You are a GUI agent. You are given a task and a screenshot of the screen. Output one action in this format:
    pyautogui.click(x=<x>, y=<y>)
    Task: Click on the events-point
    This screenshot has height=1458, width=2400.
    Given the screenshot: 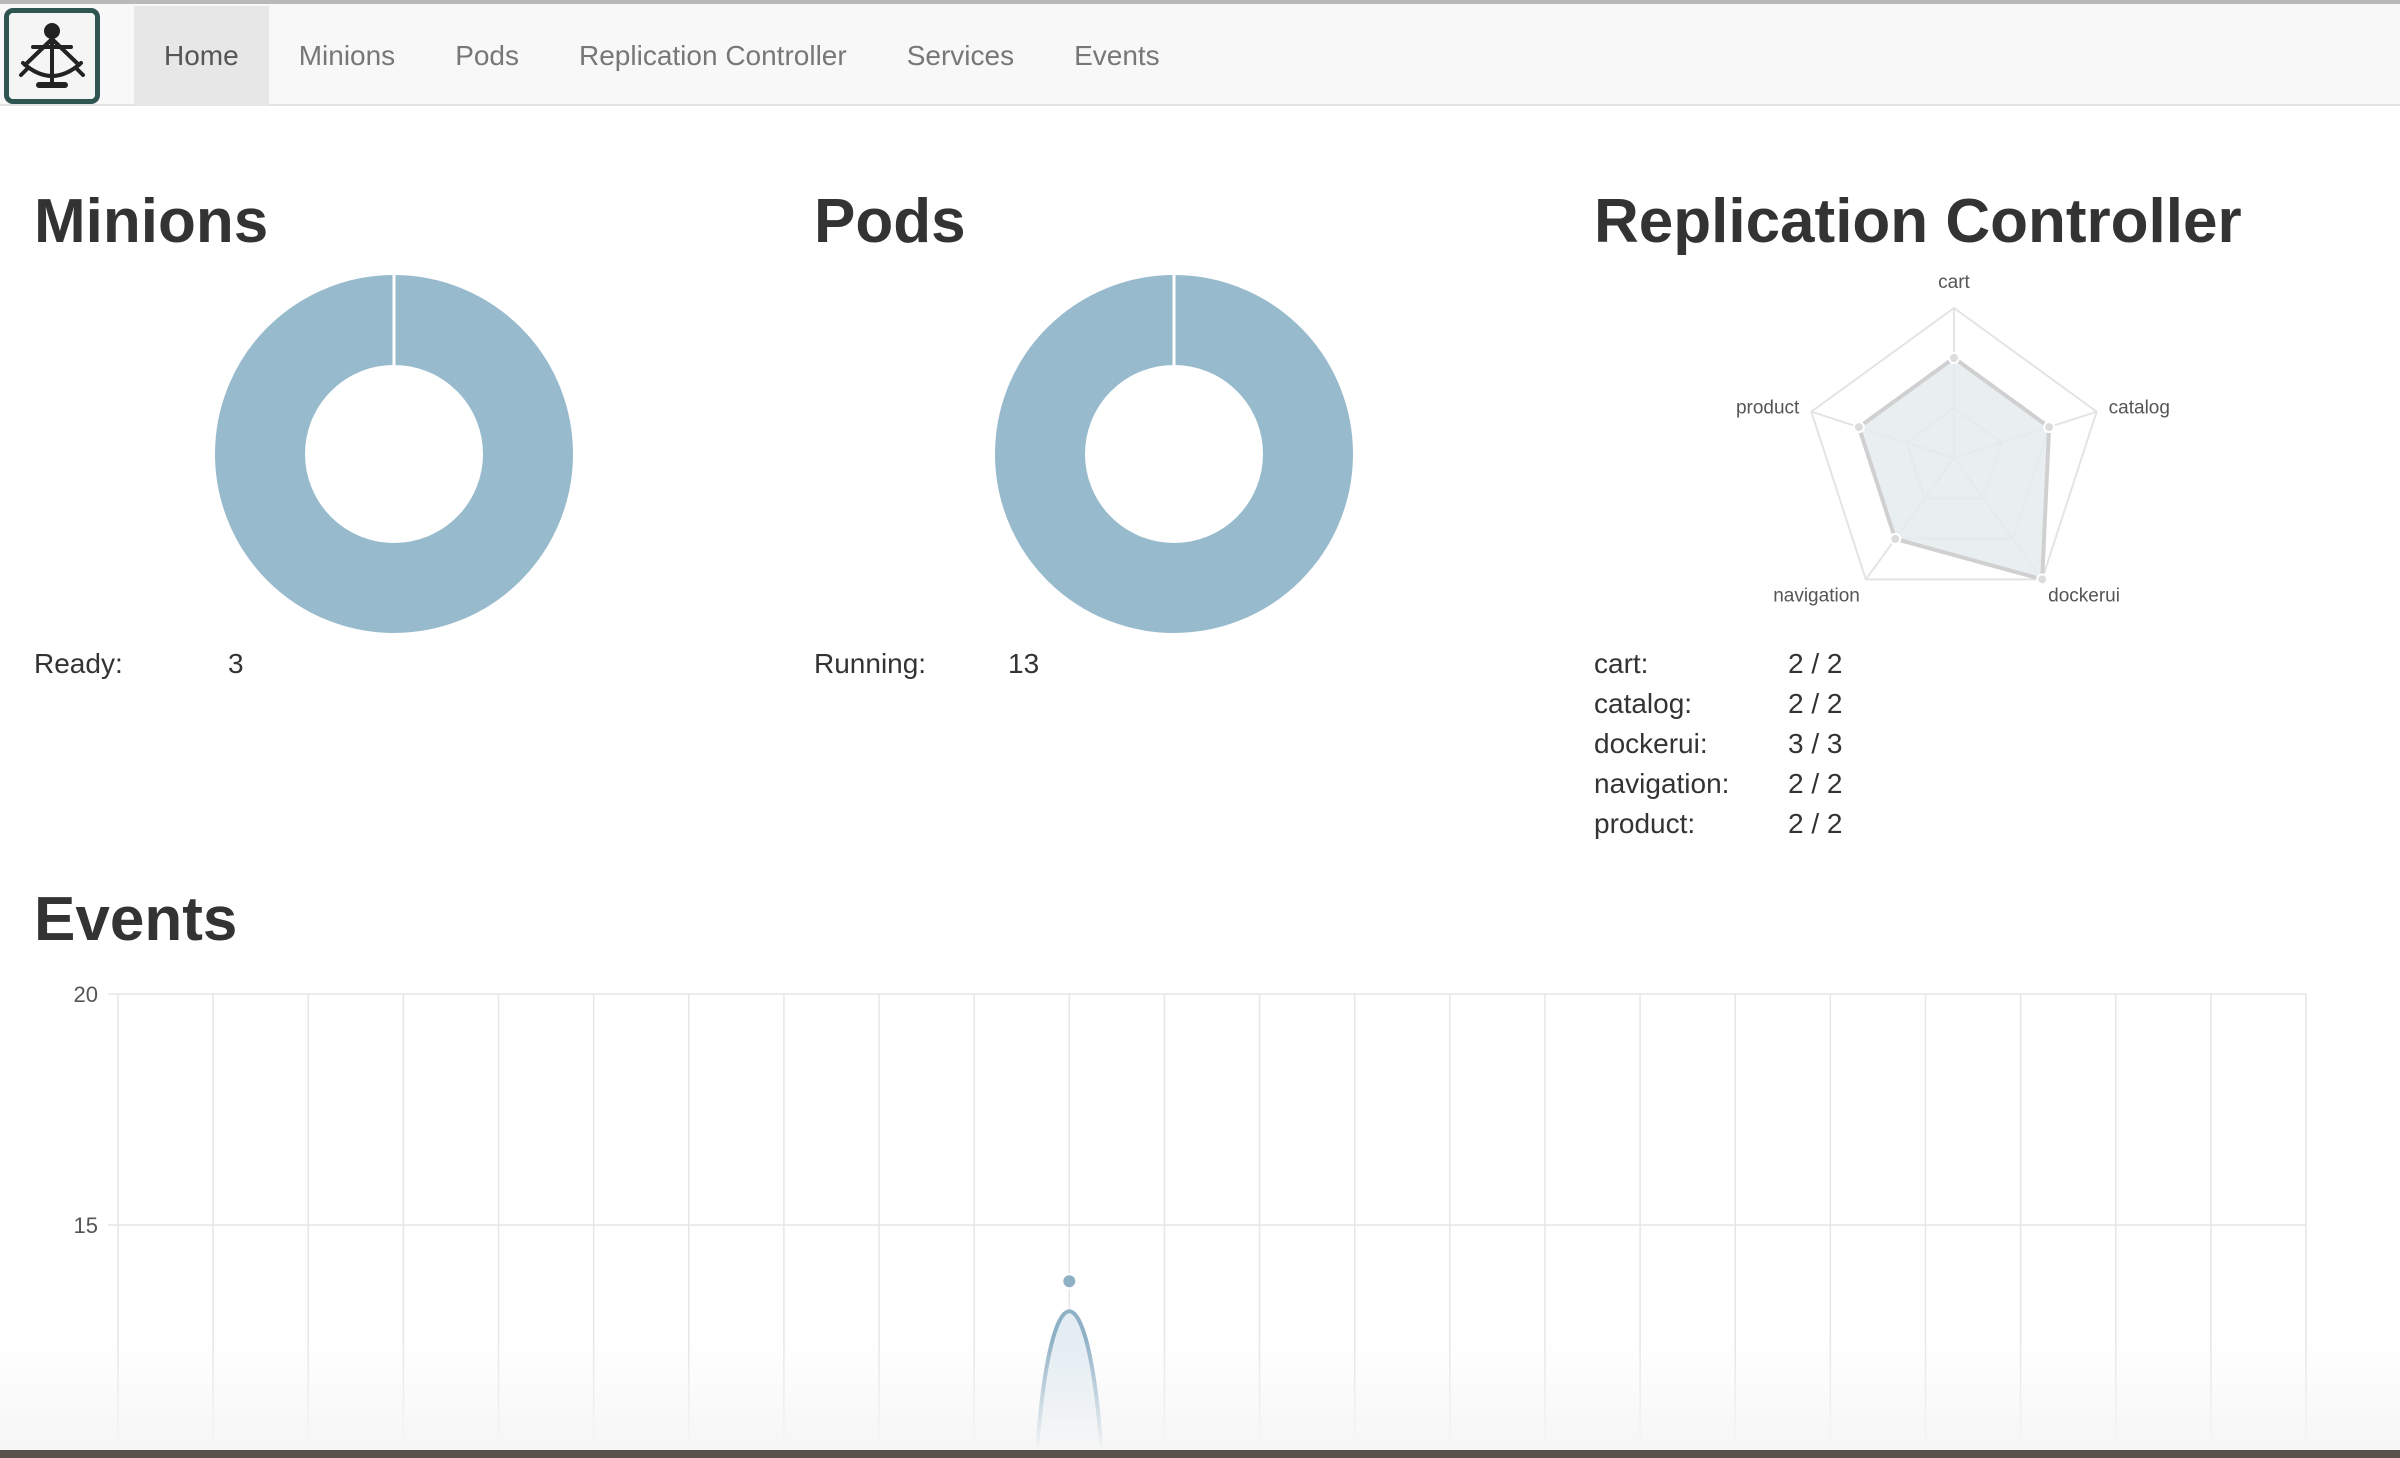 What is the action you would take?
    pyautogui.click(x=1069, y=1281)
    